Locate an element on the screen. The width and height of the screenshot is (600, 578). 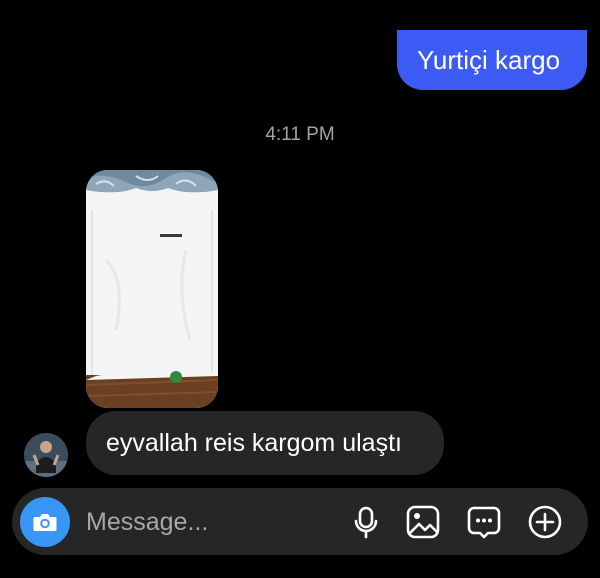
camera-button is located at coordinates (45, 522).